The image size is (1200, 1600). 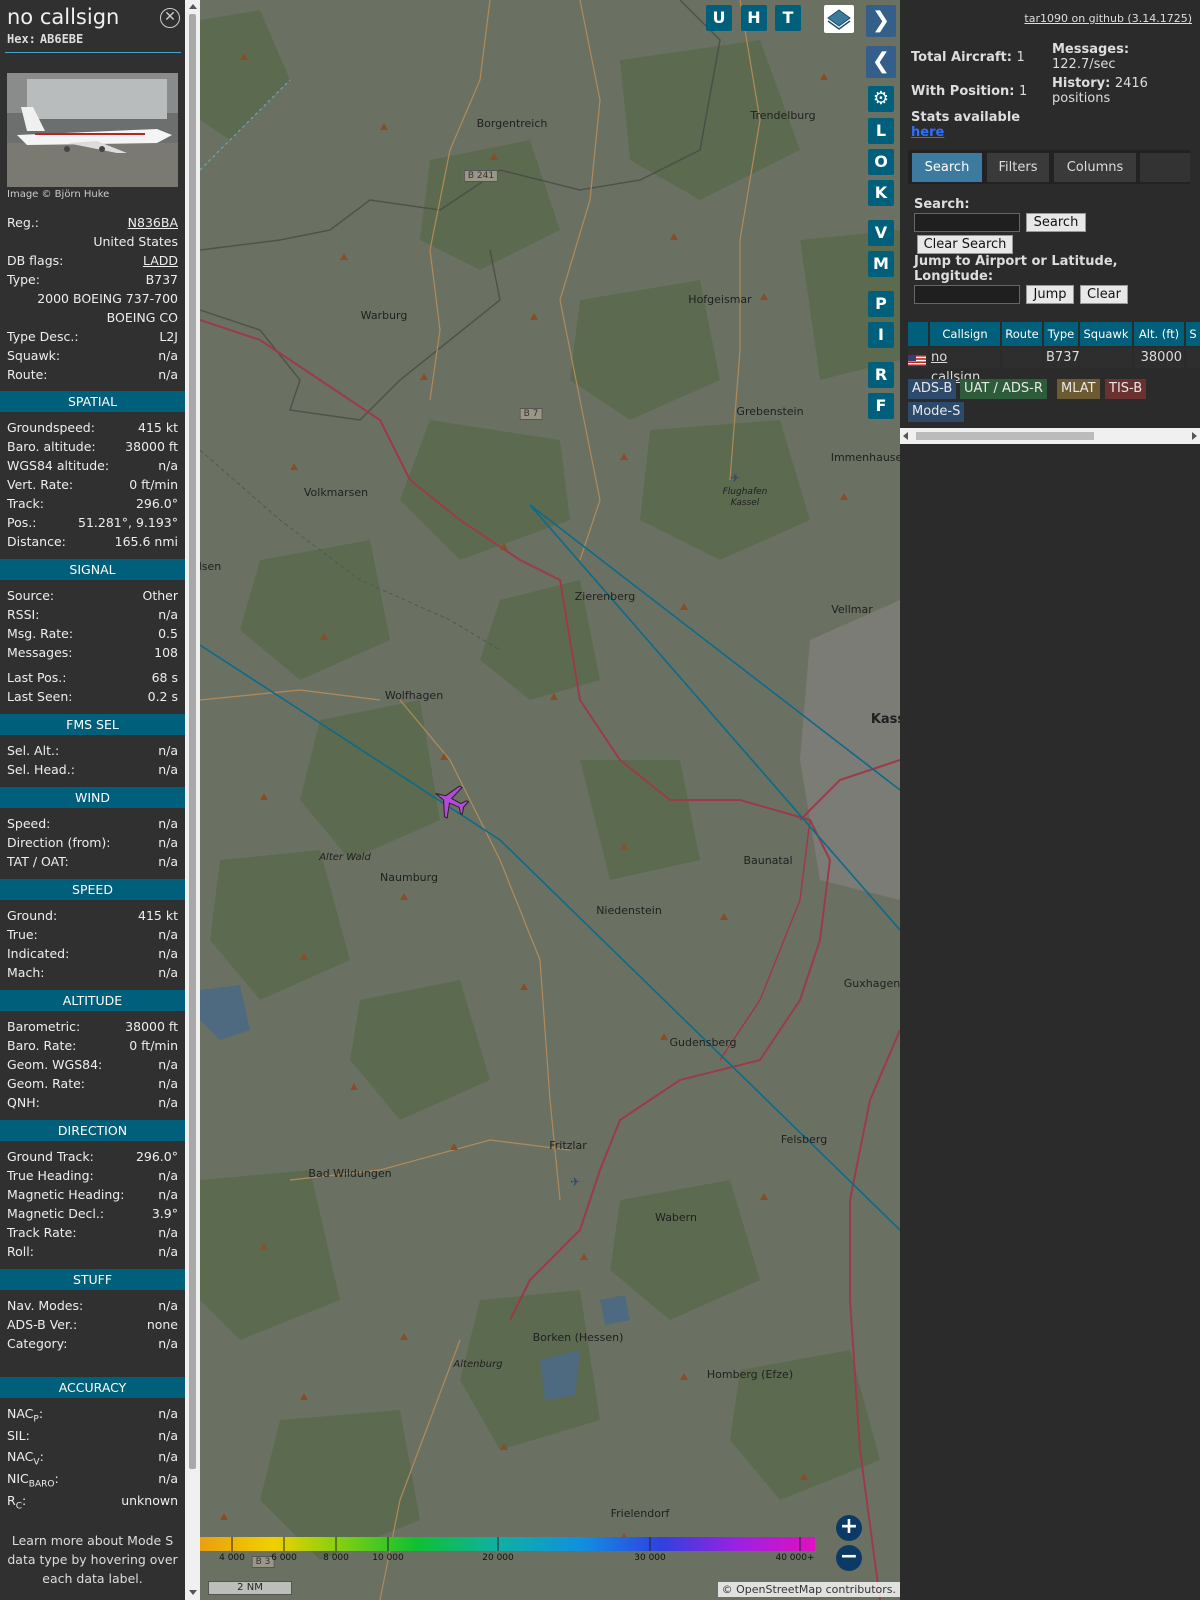 I want to click on stats-here-link: here, so click(x=927, y=132).